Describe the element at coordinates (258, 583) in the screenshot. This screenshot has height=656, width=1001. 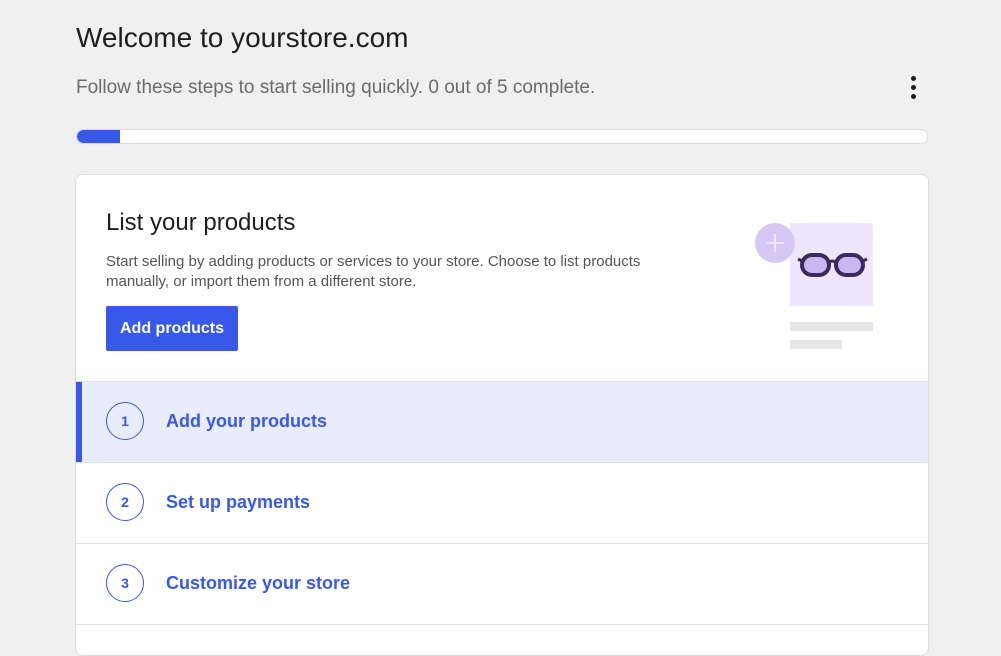
I see `step-label: Customize your store` at that location.